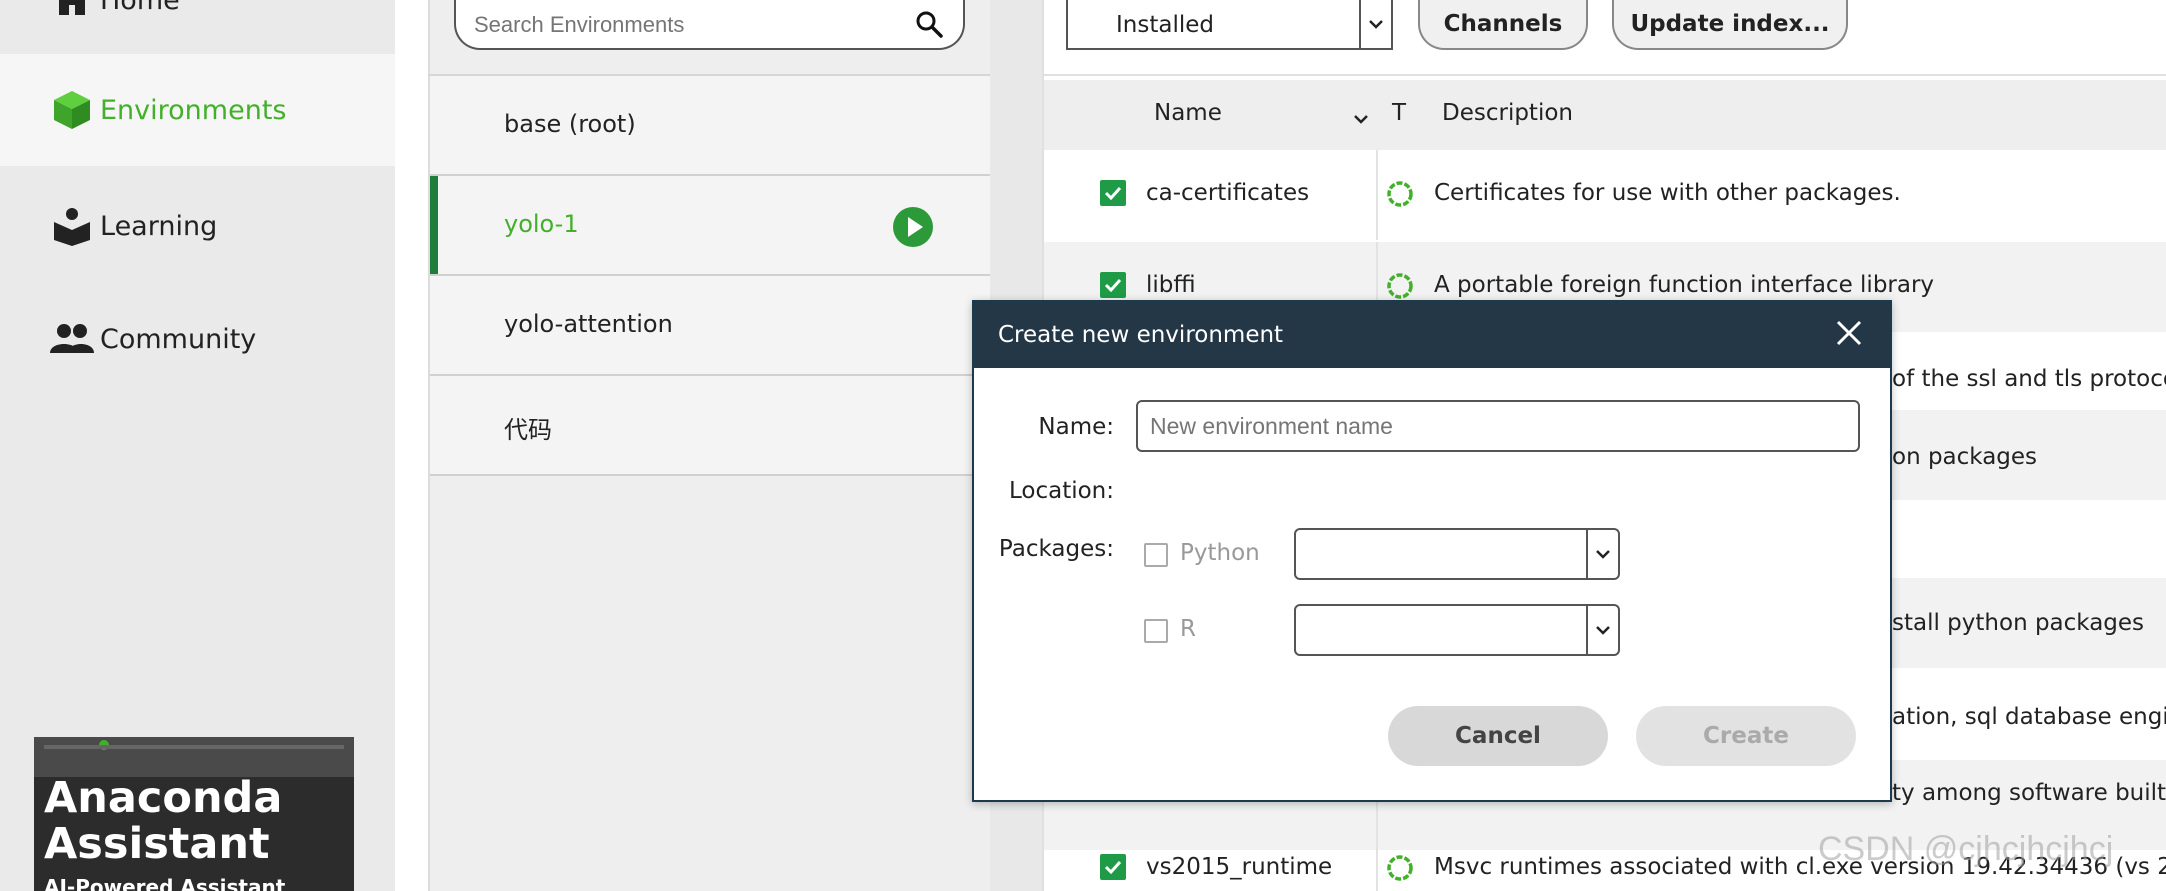 This screenshot has height=891, width=2166. I want to click on search-icon, so click(929, 24).